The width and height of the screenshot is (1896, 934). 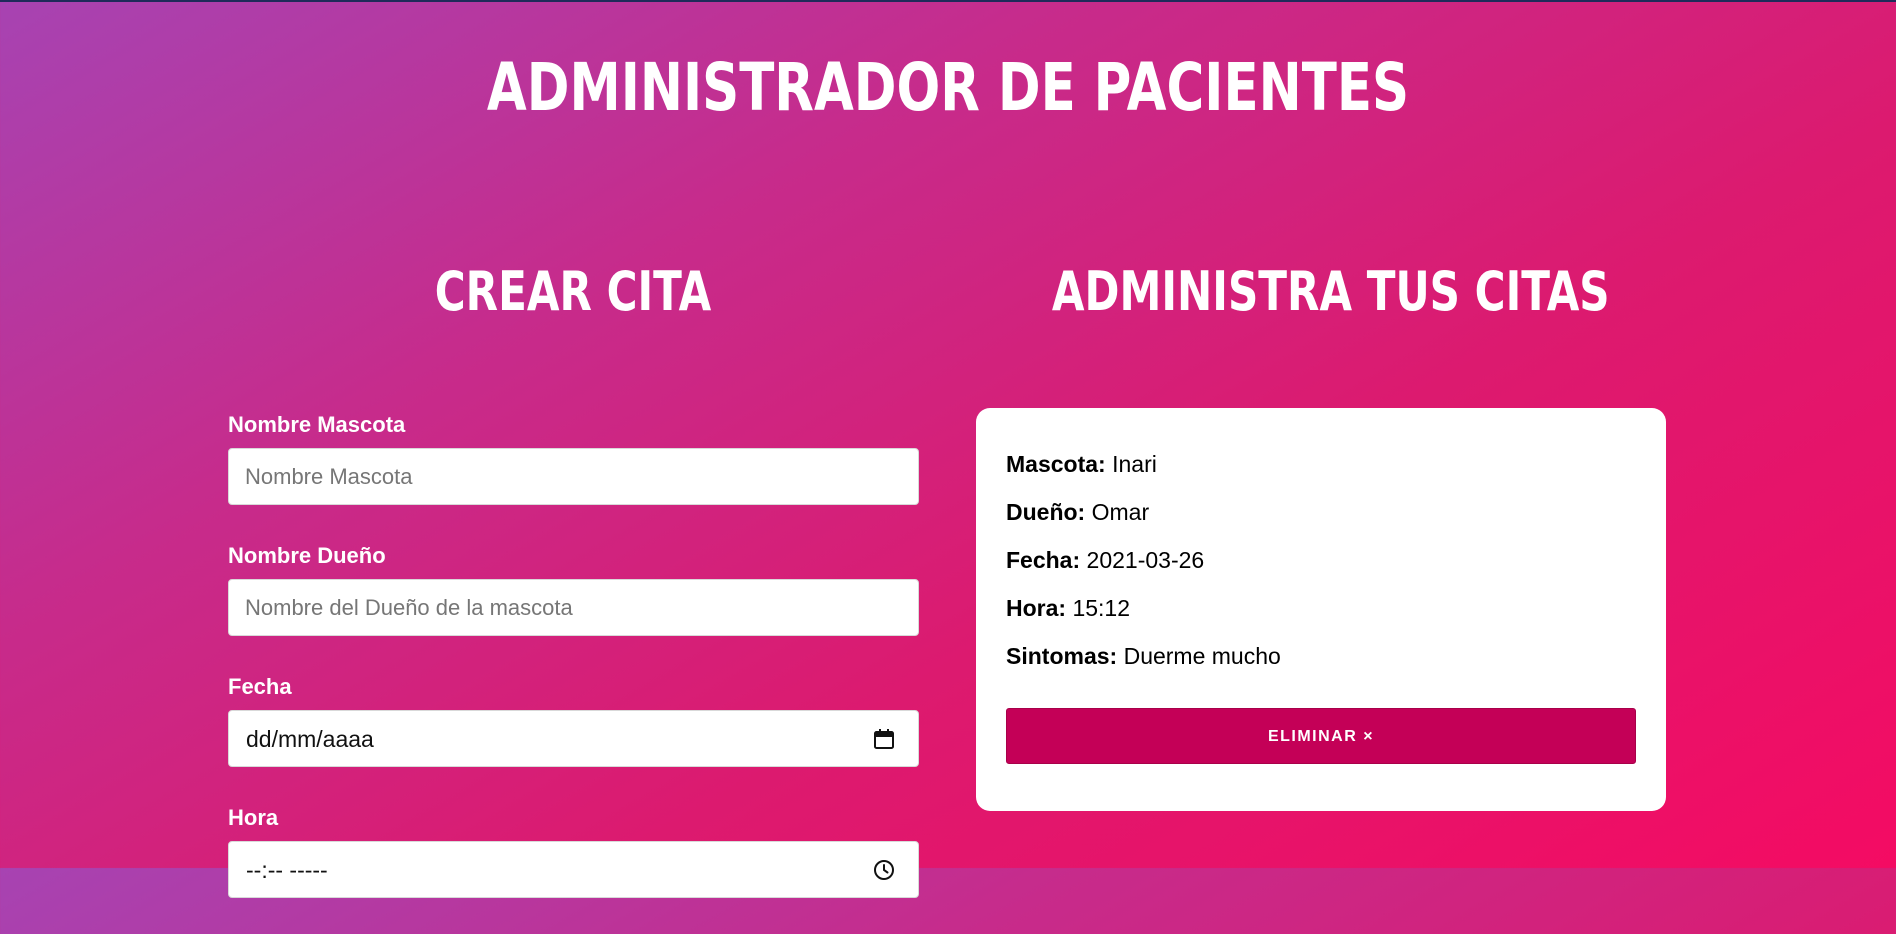 What do you see at coordinates (884, 870) in the screenshot?
I see `clock-icon` at bounding box center [884, 870].